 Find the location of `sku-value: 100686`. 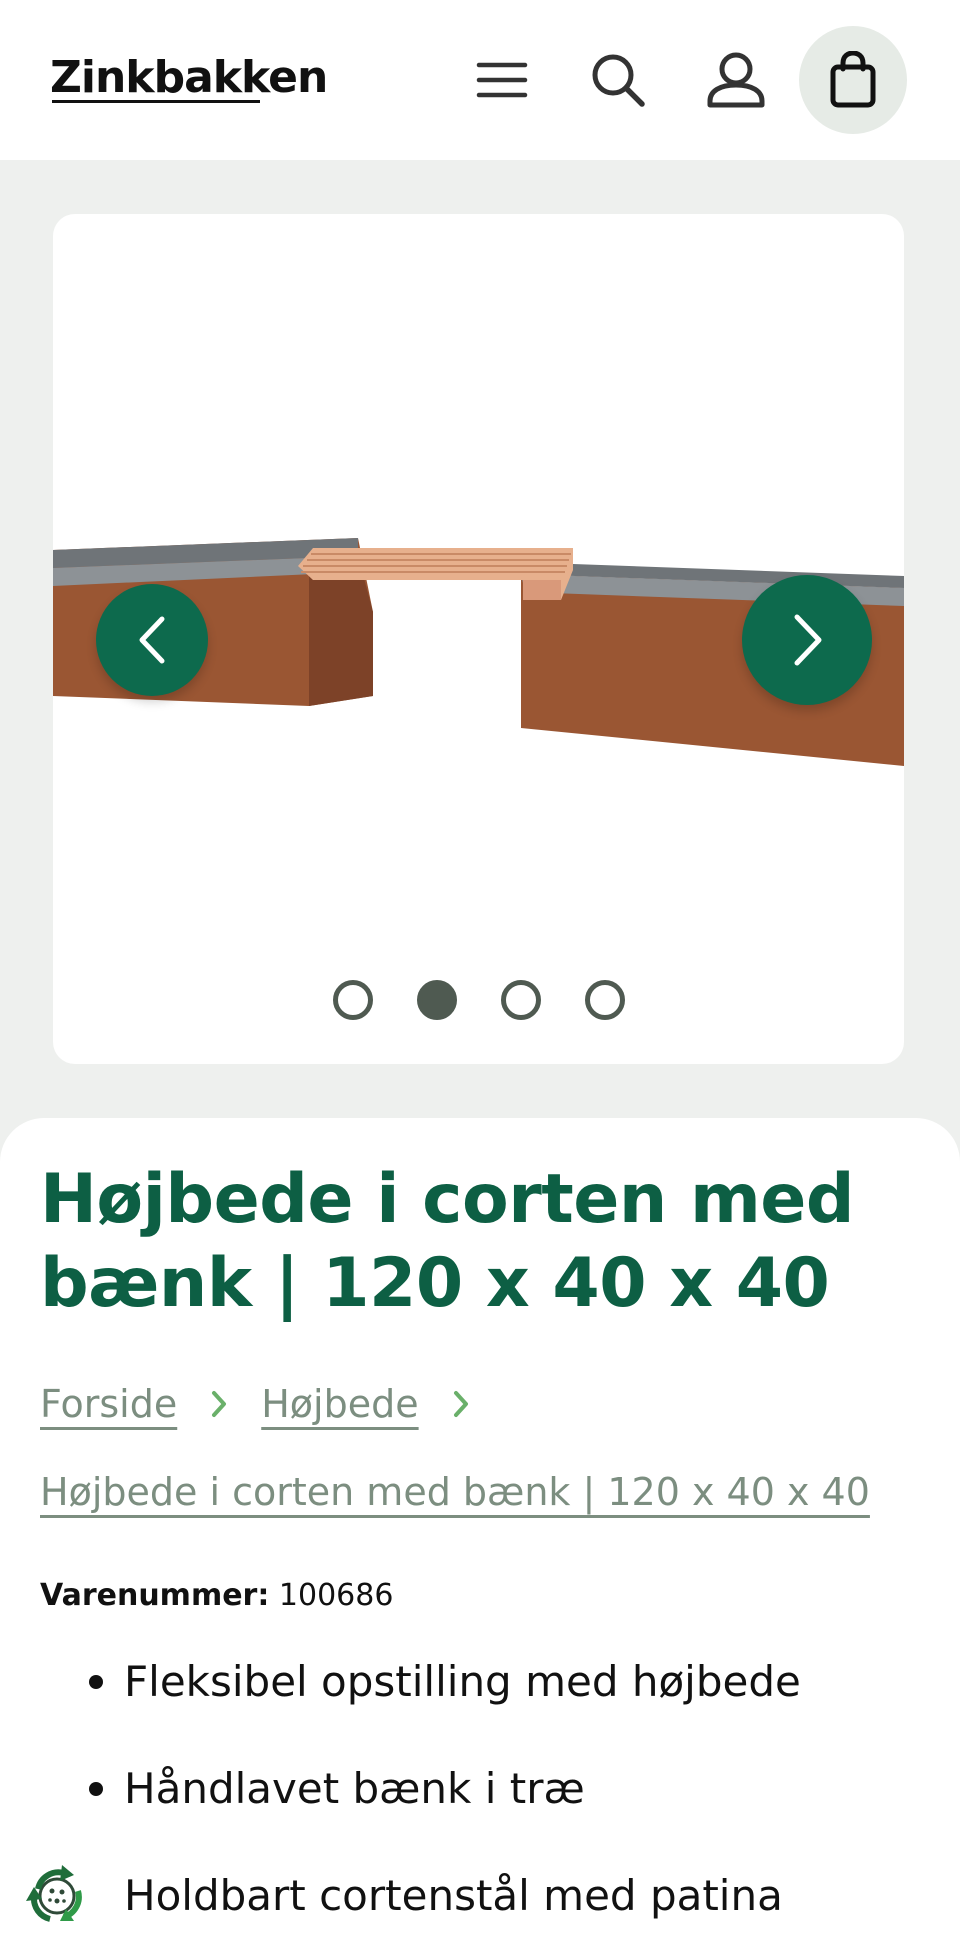

sku-value: 100686 is located at coordinates (336, 1595).